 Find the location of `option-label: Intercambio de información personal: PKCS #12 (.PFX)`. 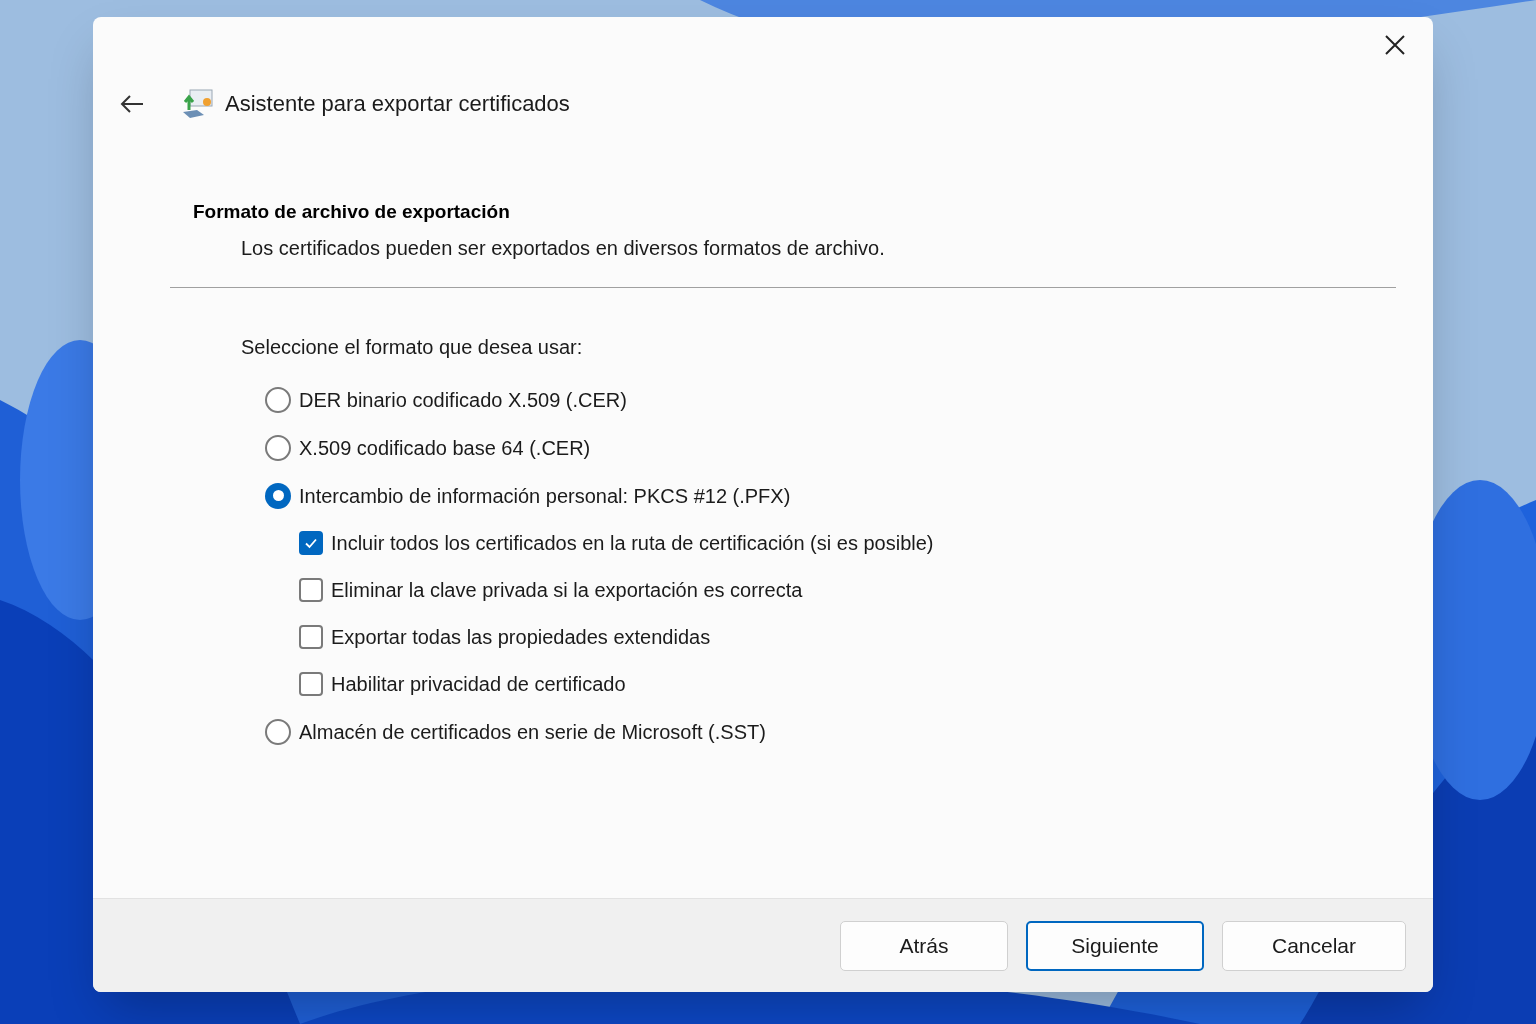

option-label: Intercambio de información personal: PKCS #12 (.PFX) is located at coordinates (545, 496).